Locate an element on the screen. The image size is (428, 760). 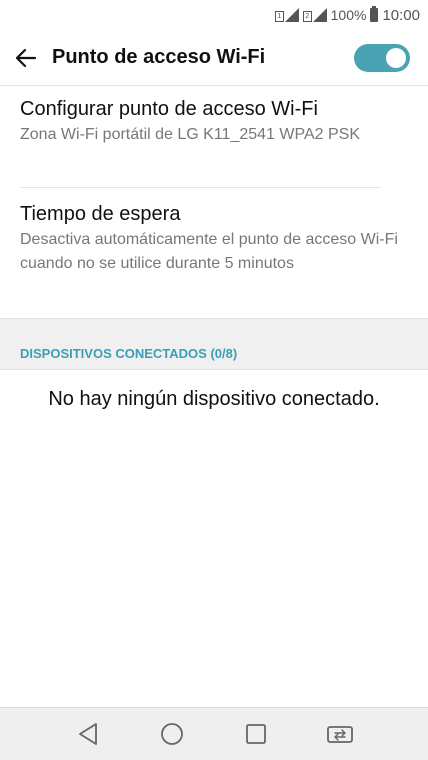
signal-sim2-icon: 2 is located at coordinates (314, 15).